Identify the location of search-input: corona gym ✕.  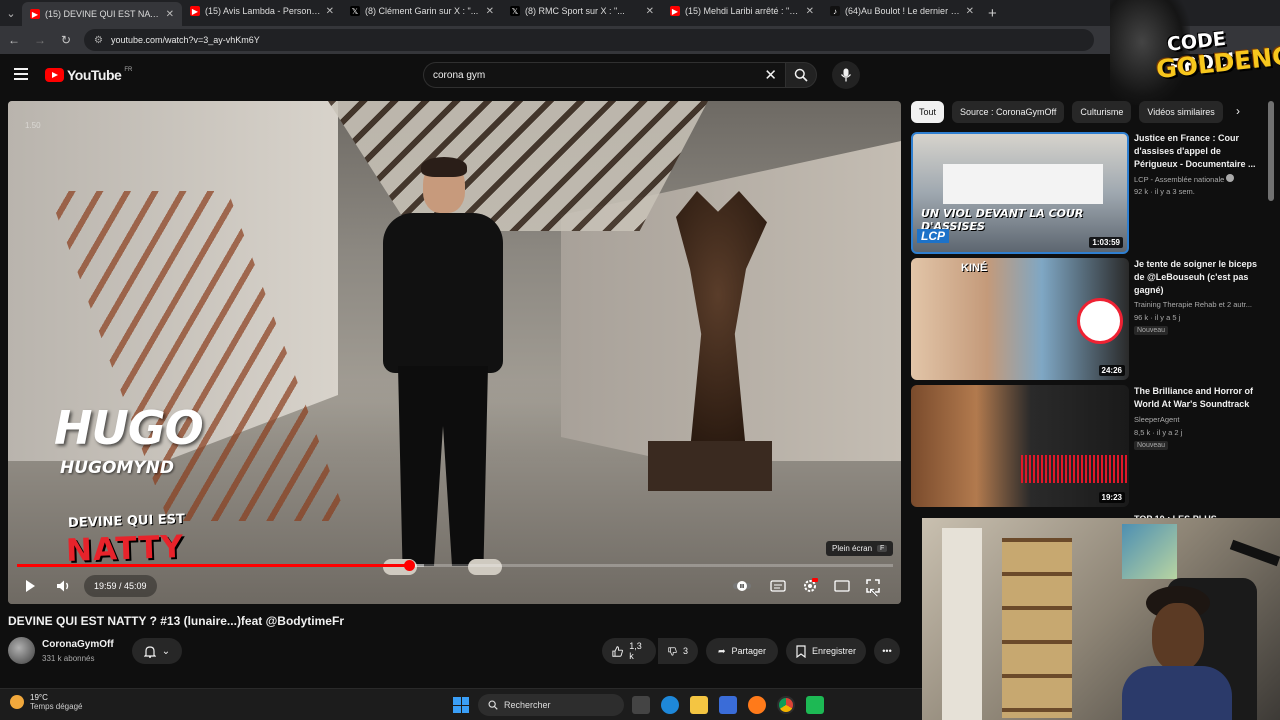
(604, 75).